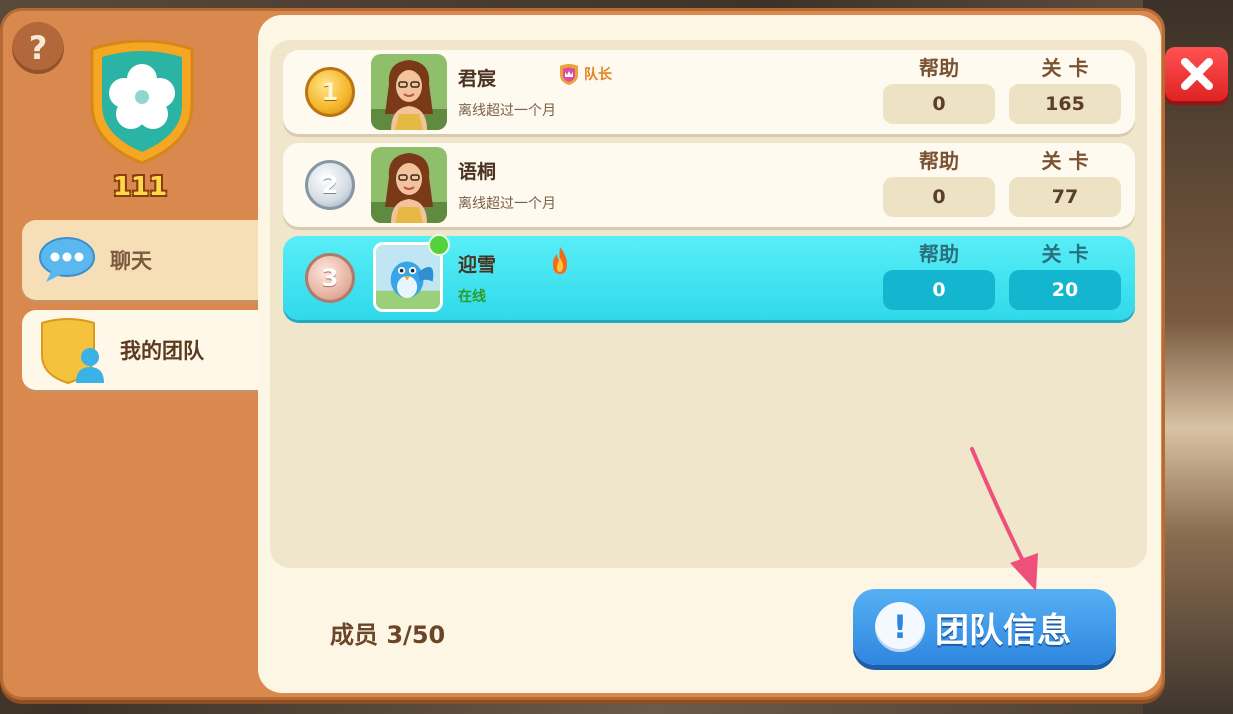 Image resolution: width=1233 pixels, height=714 pixels. Describe the element at coordinates (1065, 104) in the screenshot. I see `level-count: 165` at that location.